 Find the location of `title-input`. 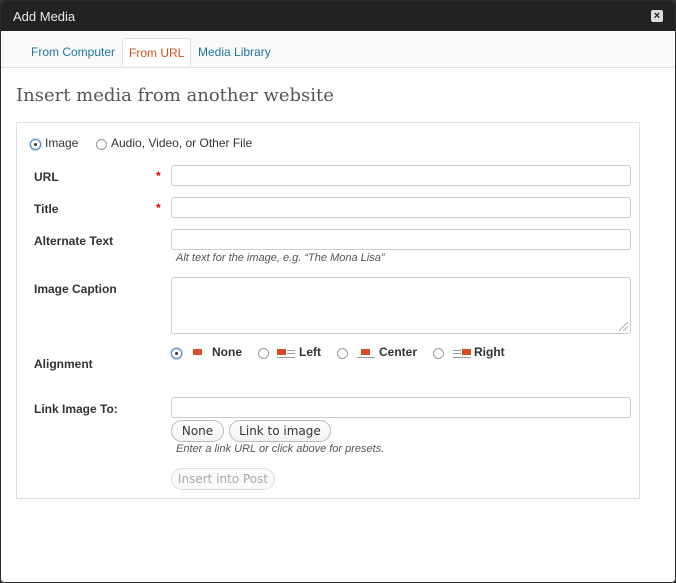

title-input is located at coordinates (401, 207).